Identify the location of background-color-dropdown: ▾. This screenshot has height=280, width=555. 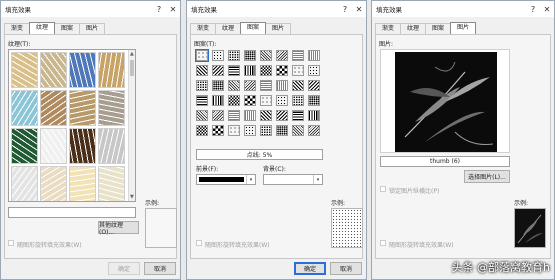
(293, 179).